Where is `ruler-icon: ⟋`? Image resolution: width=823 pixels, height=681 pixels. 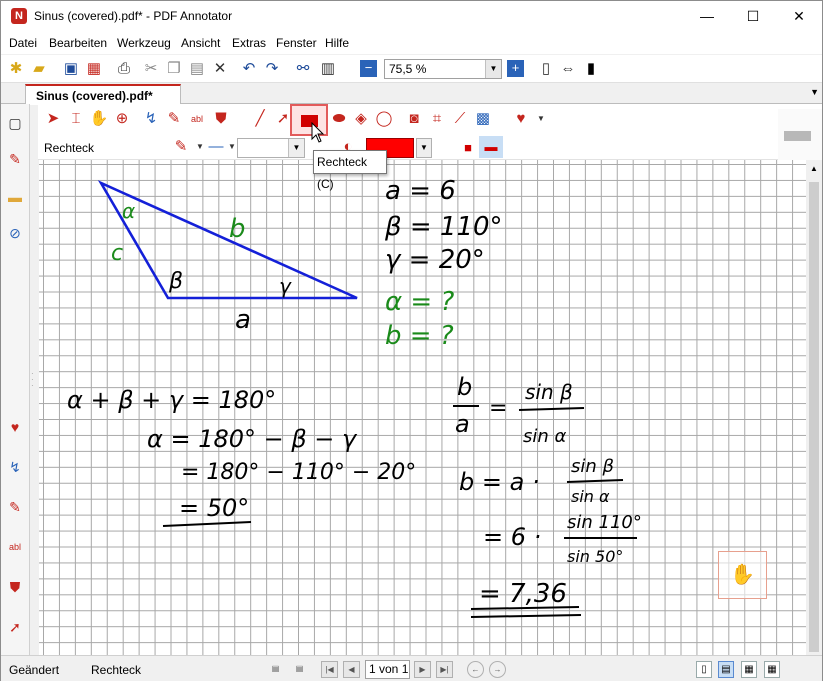
ruler-icon: ⟋ is located at coordinates (460, 119).